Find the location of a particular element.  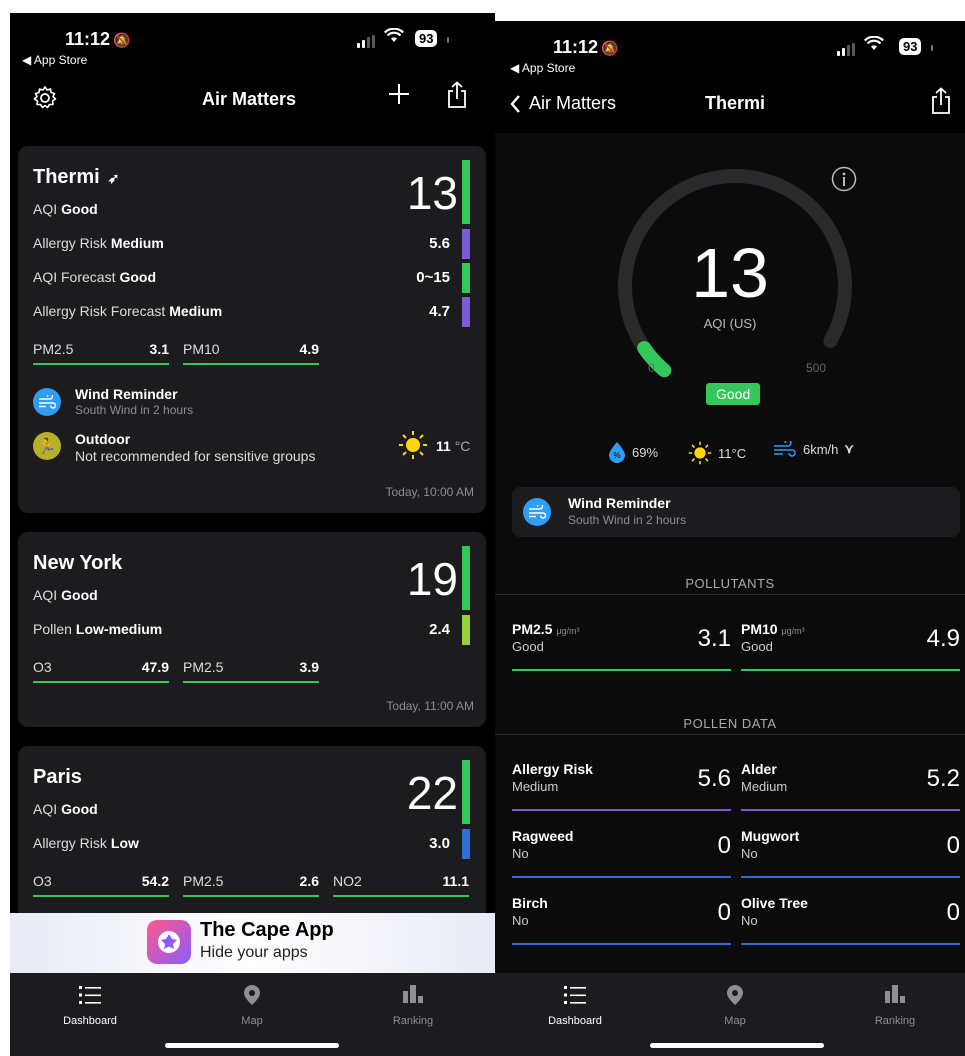

pollutant-cell-o3: O3 54.2 is located at coordinates (101, 885).